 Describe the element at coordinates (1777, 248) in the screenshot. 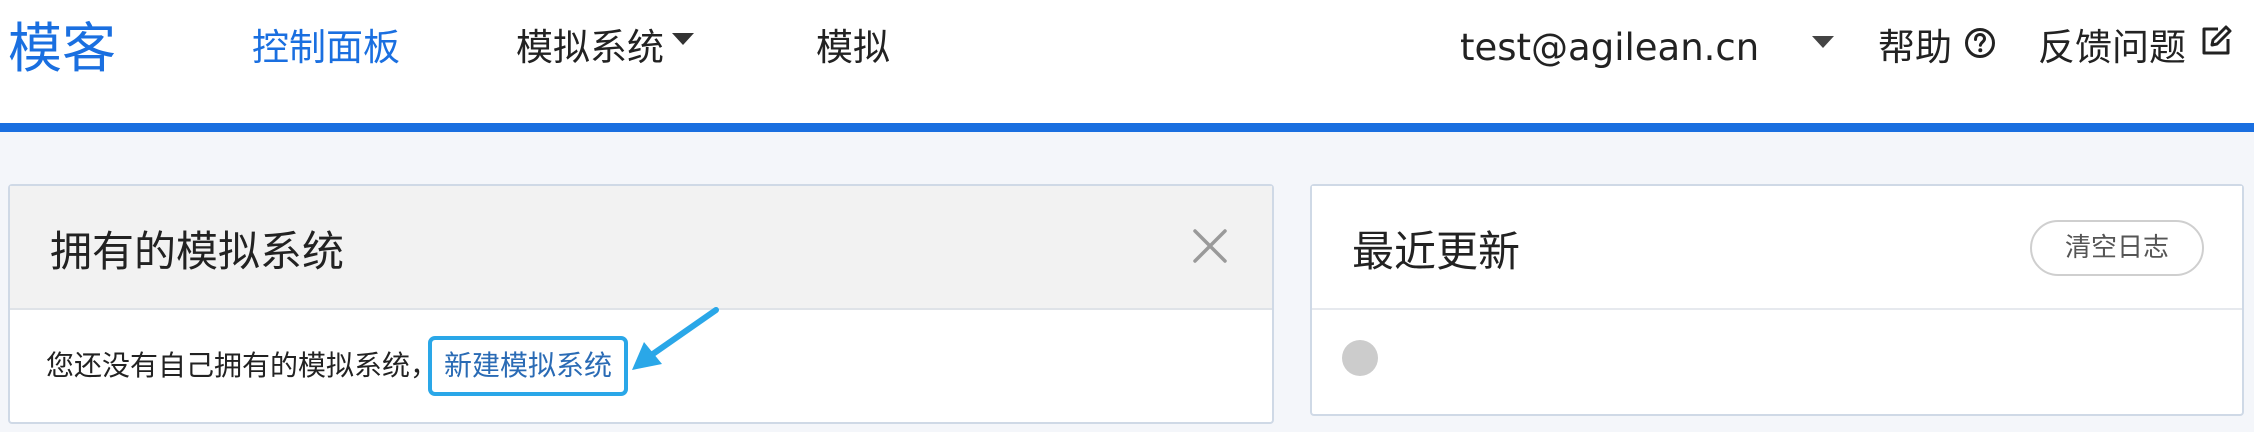

I see `updates-panel-header: 最近更新 清空日志` at that location.